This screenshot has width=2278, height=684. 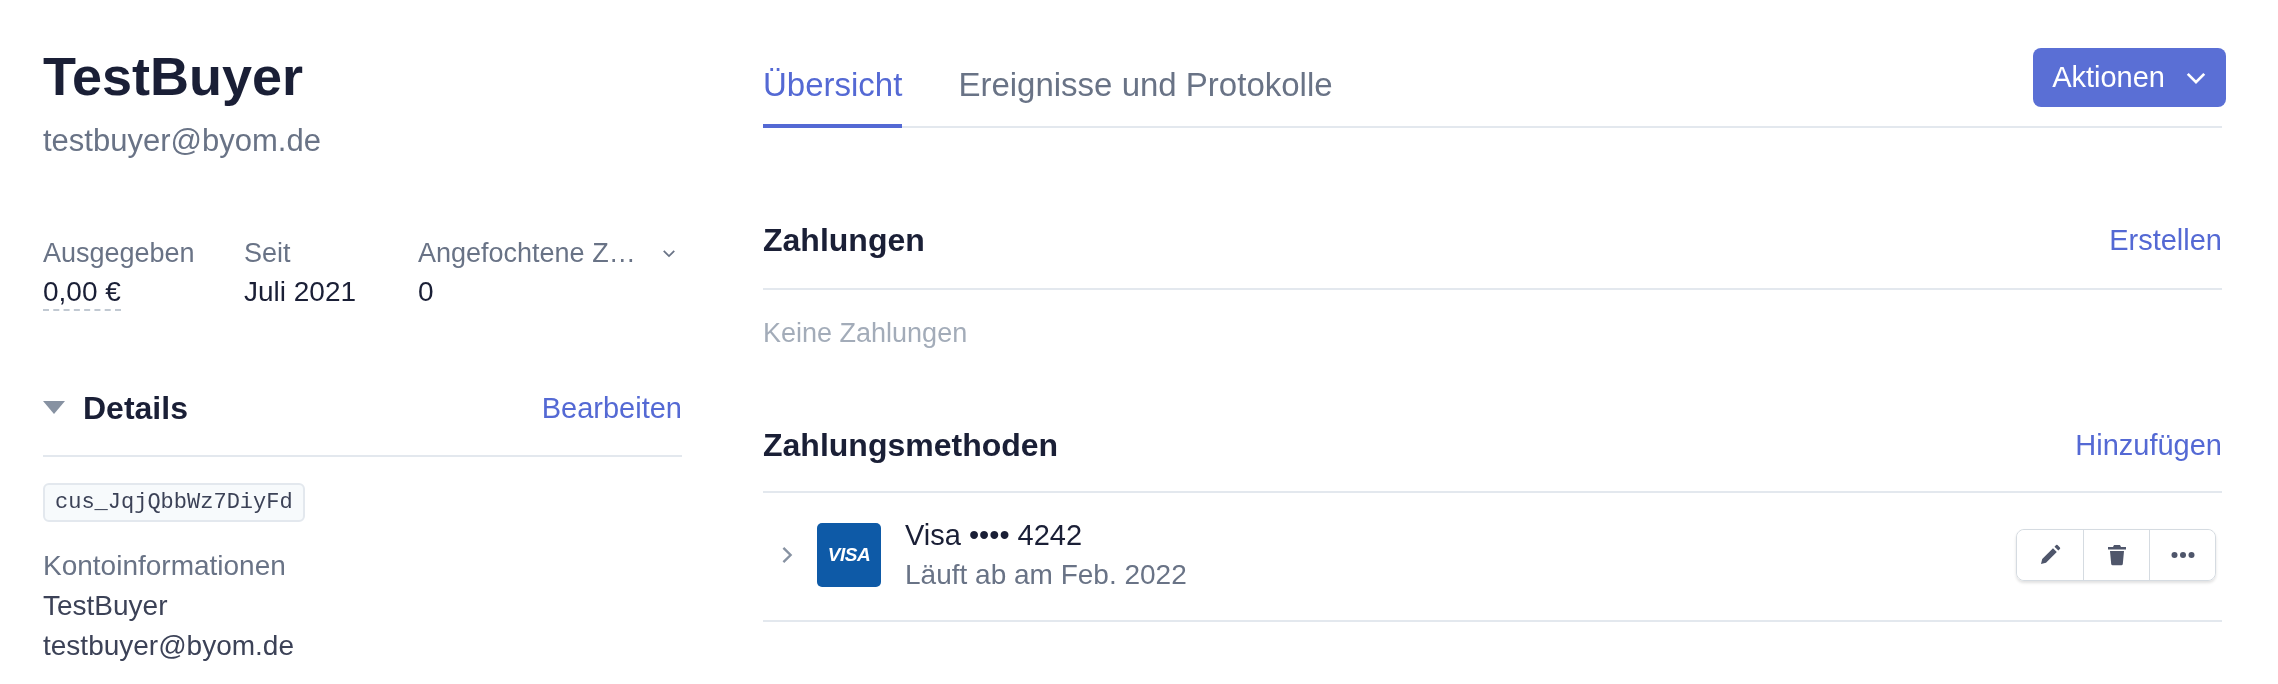 What do you see at coordinates (1046, 575) in the screenshot?
I see `card-expiry: Läuft ab am Feb. 2022` at bounding box center [1046, 575].